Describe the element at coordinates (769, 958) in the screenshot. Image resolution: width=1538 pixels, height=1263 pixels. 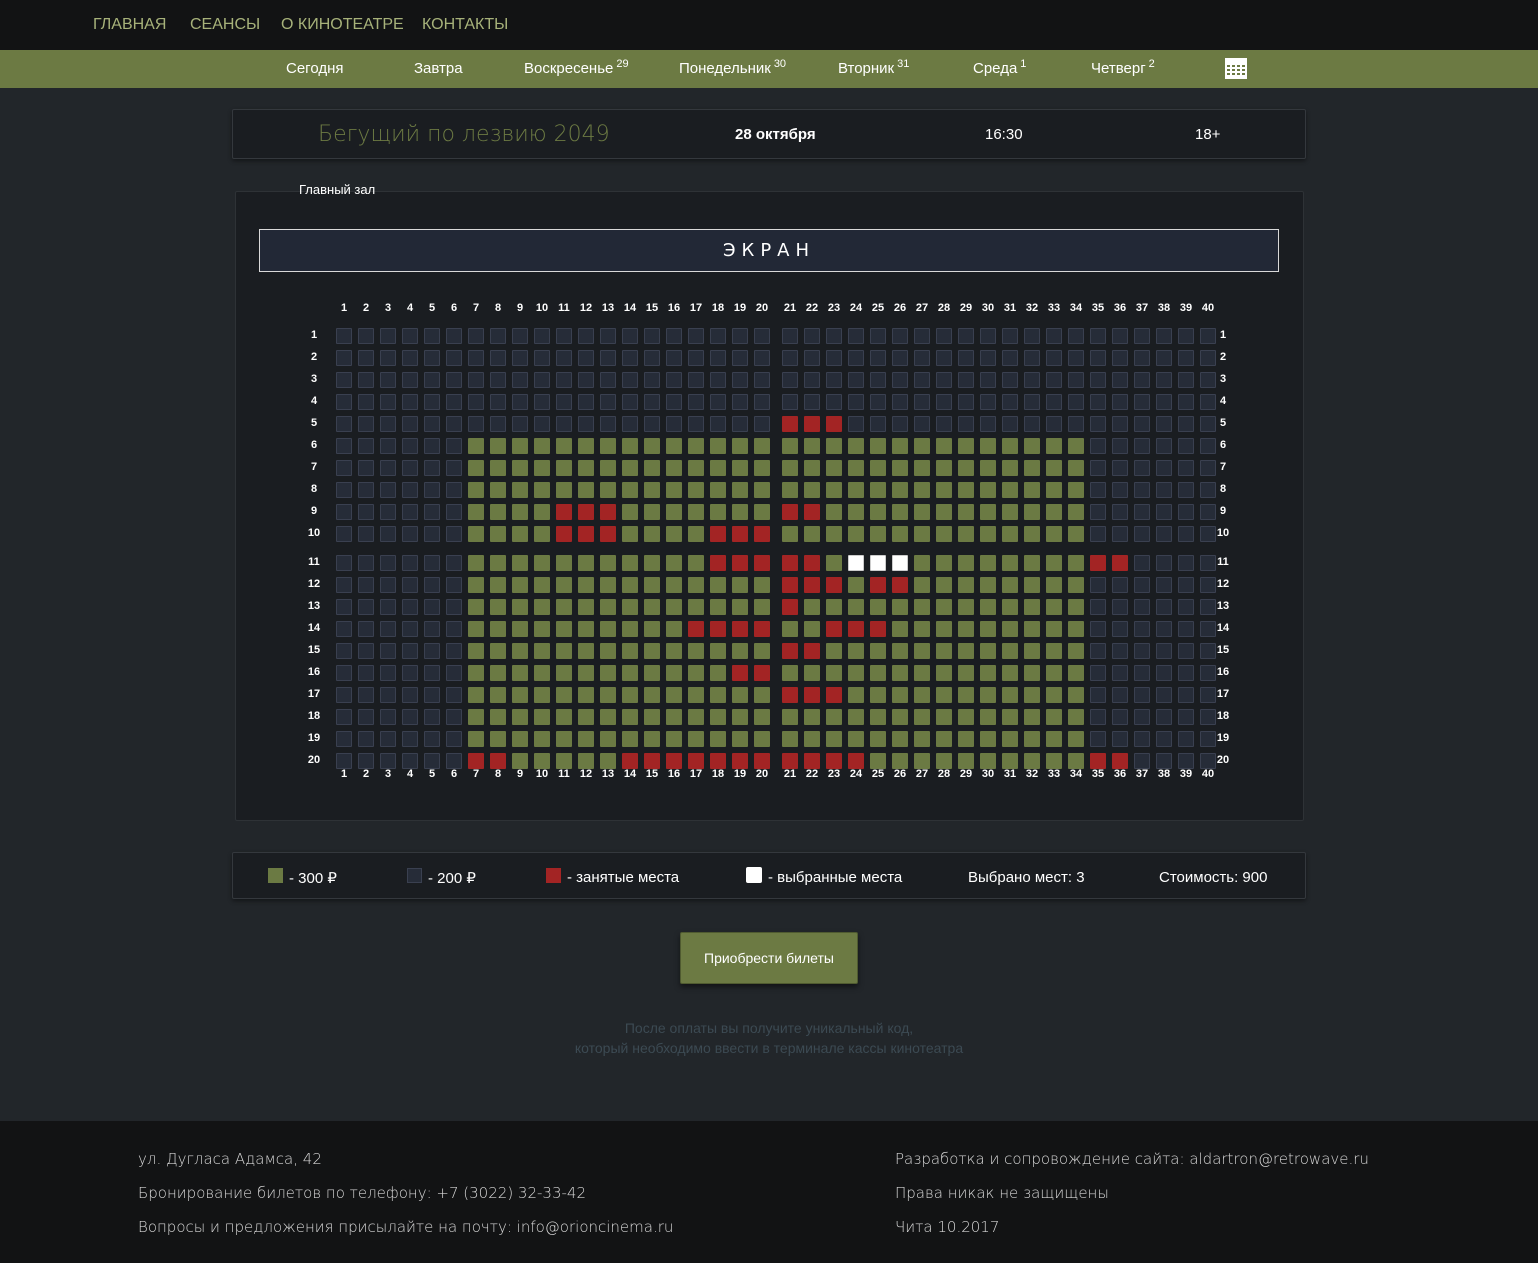
I see `buy-tickets-button: Приобрести билеты` at that location.